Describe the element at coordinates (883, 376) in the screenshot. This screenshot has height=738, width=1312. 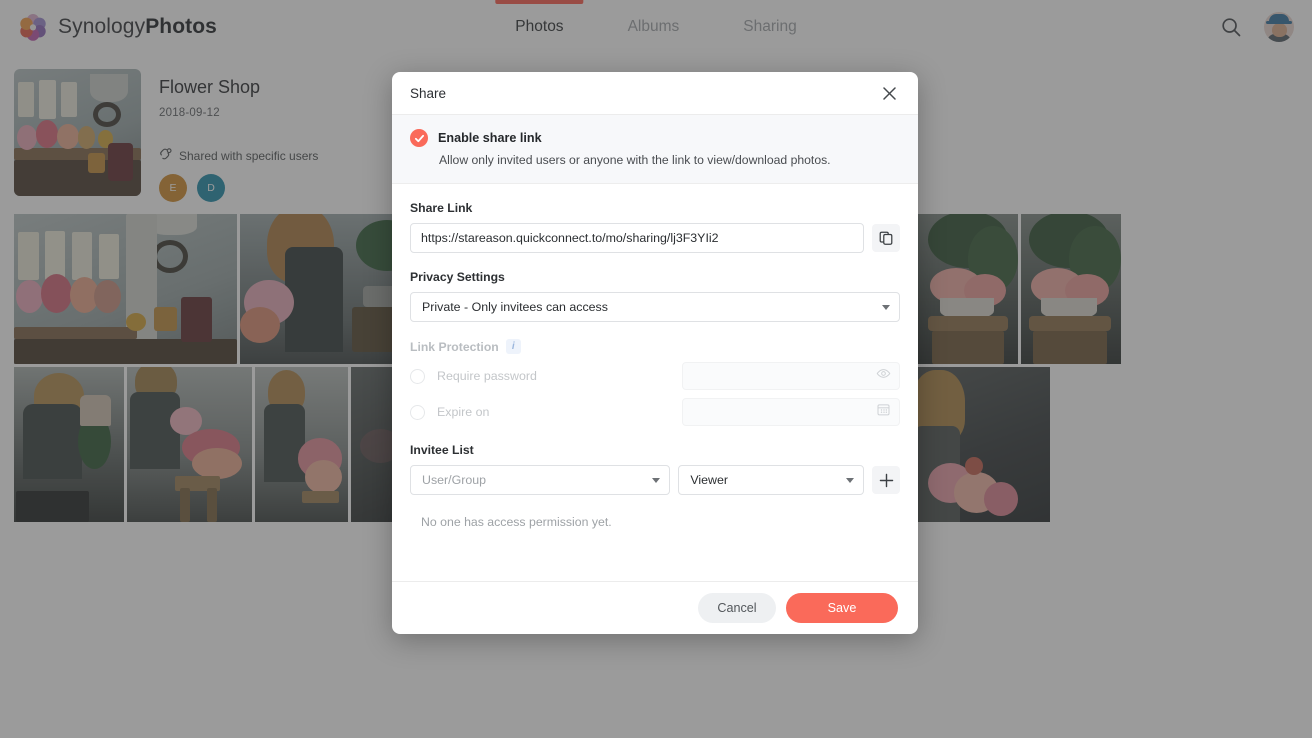
I see `eye-icon` at that location.